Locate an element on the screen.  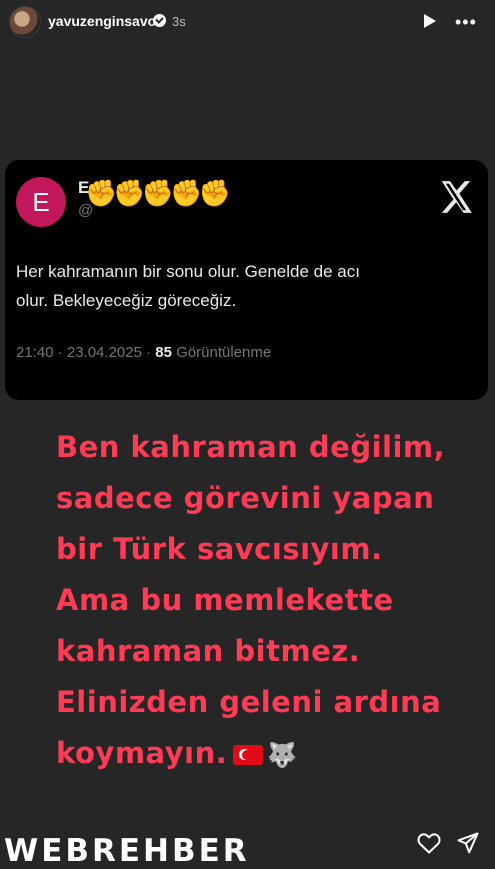
tweet-text-line: olur. Bekleyeceğiz göreceğiz. is located at coordinates (126, 300).